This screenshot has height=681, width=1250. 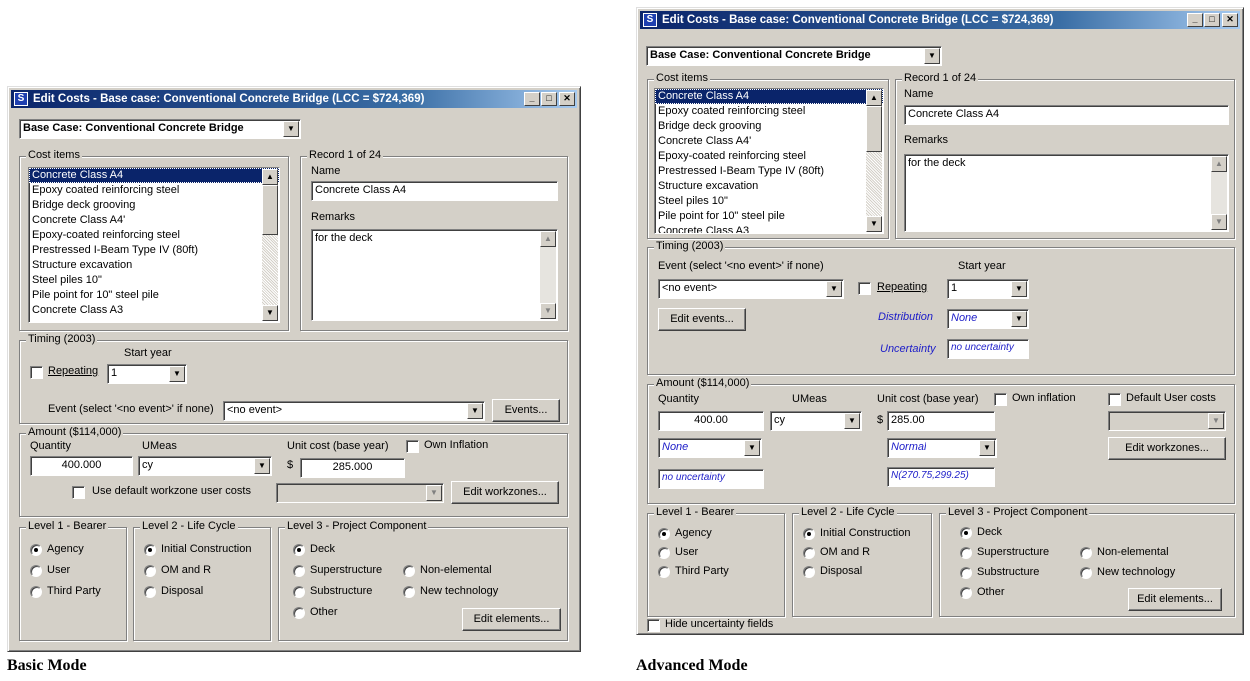 I want to click on unit-cost-field: 285.000, so click(x=352, y=468).